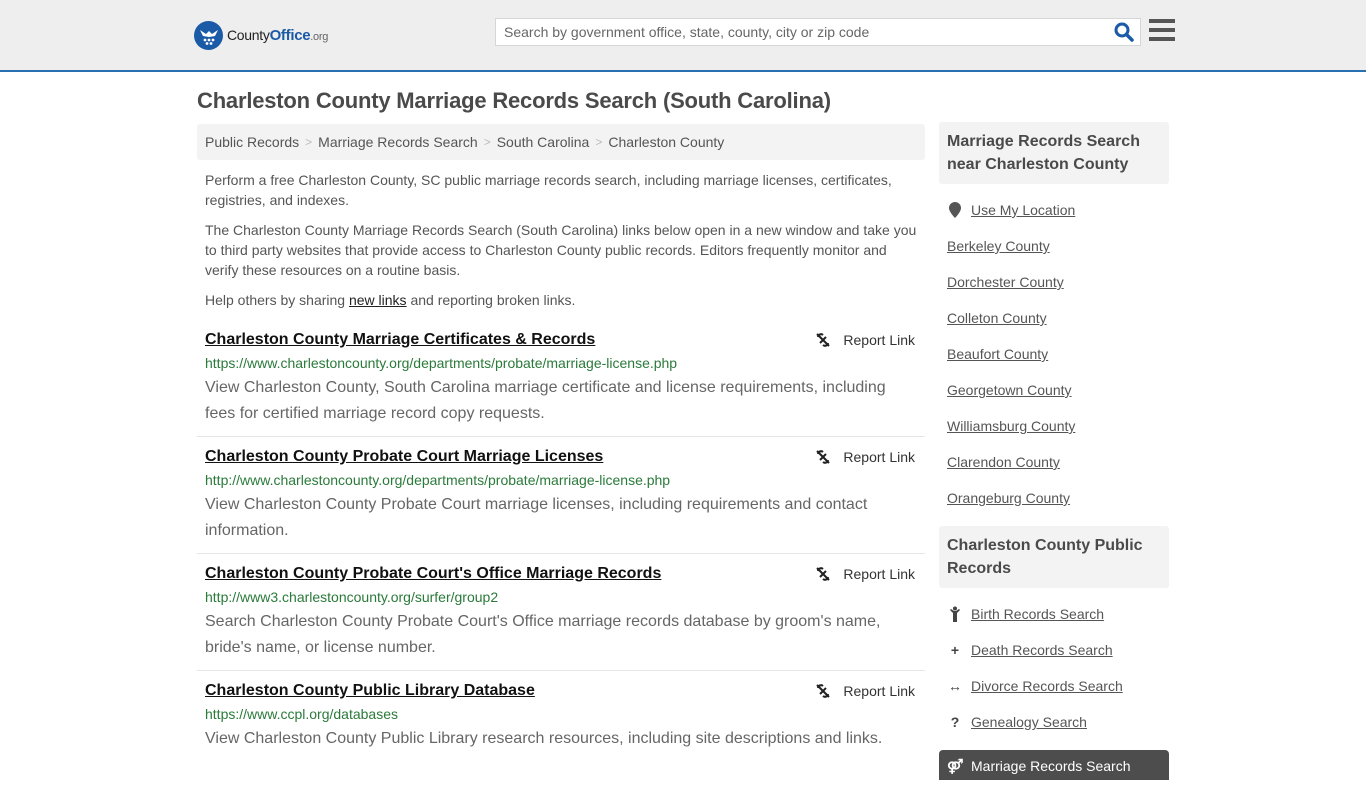 The image size is (1366, 788). Describe the element at coordinates (1054, 557) in the screenshot. I see `public-records-heading: Charleston County Public Records` at that location.